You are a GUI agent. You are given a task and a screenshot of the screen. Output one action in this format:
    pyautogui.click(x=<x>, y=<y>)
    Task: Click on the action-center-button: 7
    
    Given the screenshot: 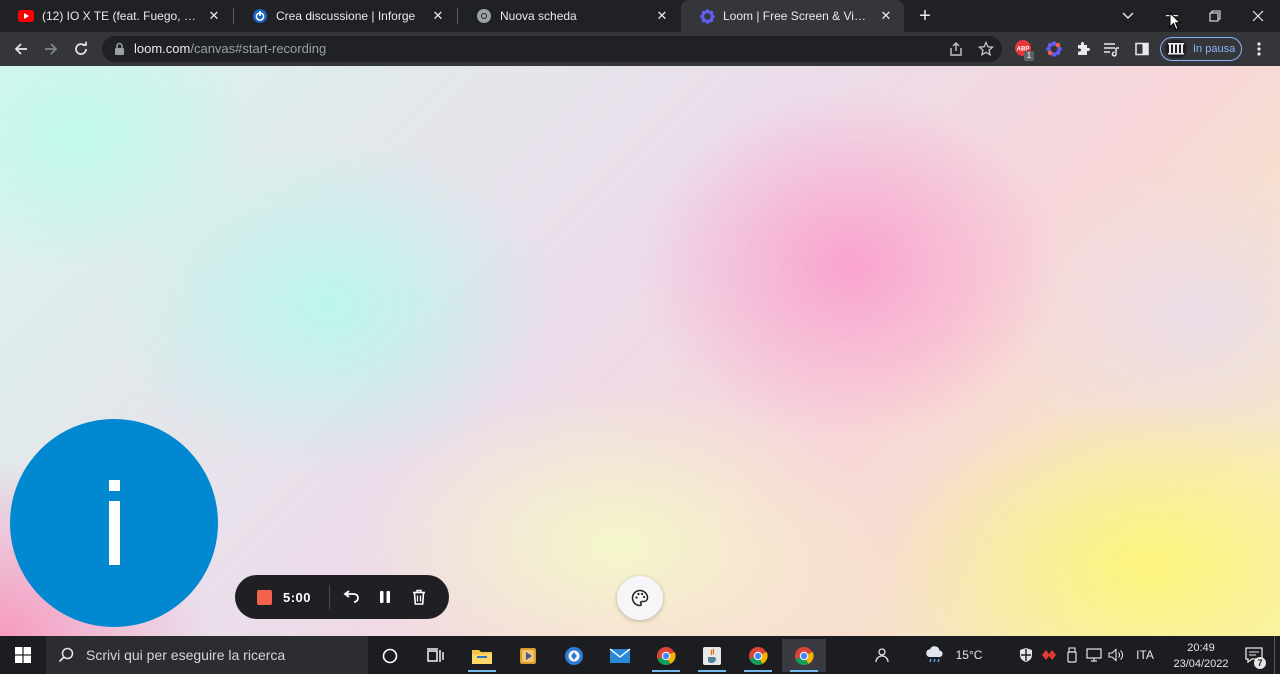 What is the action you would take?
    pyautogui.click(x=1254, y=655)
    